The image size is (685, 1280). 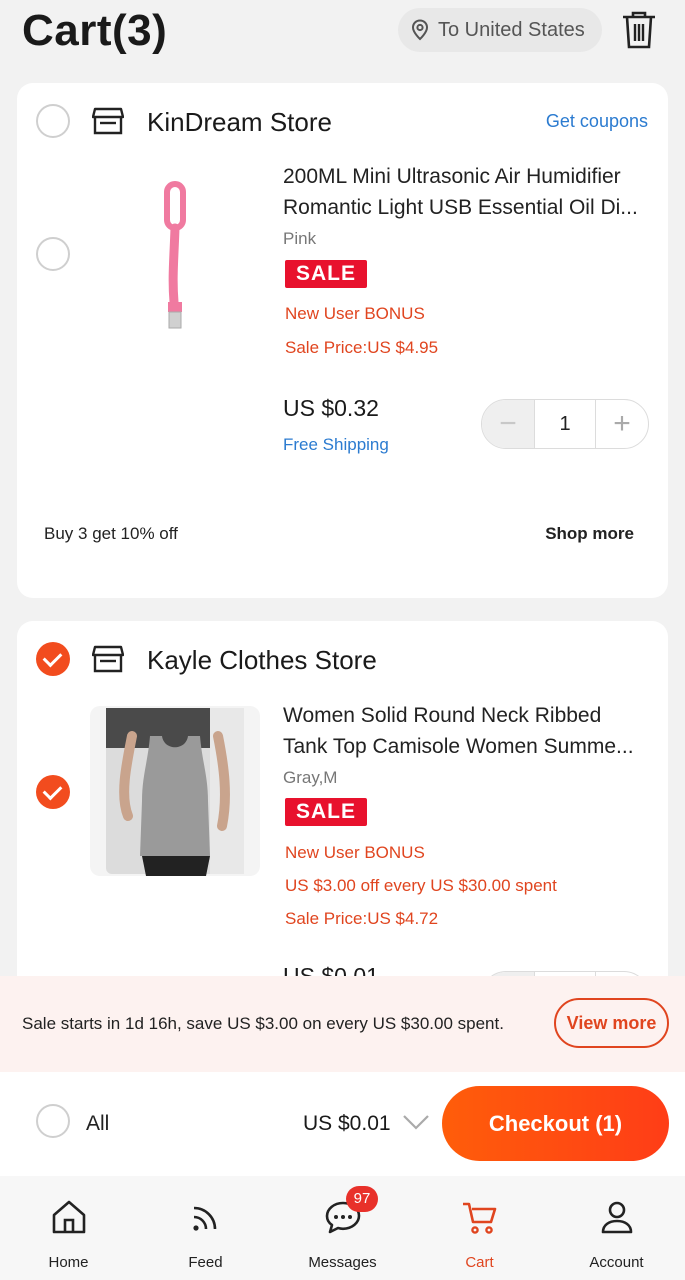 I want to click on header: Cart(3) To United States, so click(x=342, y=33).